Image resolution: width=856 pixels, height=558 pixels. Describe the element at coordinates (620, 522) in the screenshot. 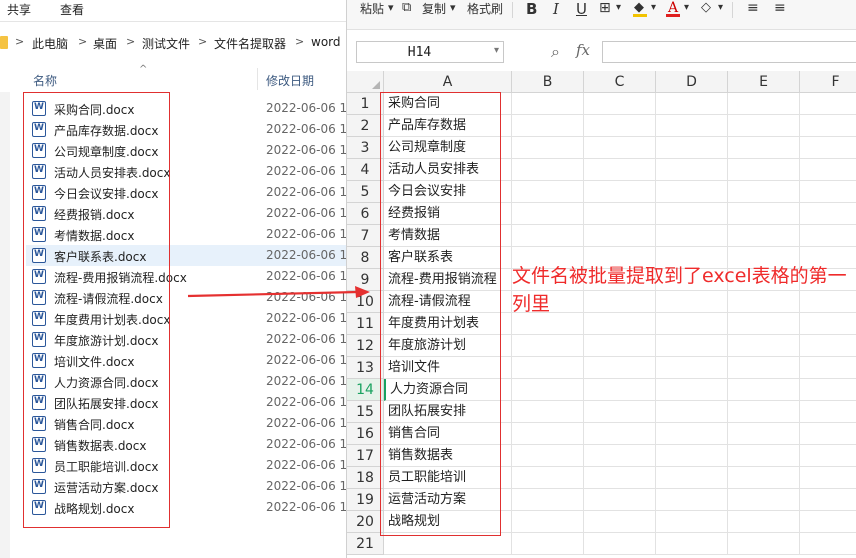

I see `cell-c20` at that location.